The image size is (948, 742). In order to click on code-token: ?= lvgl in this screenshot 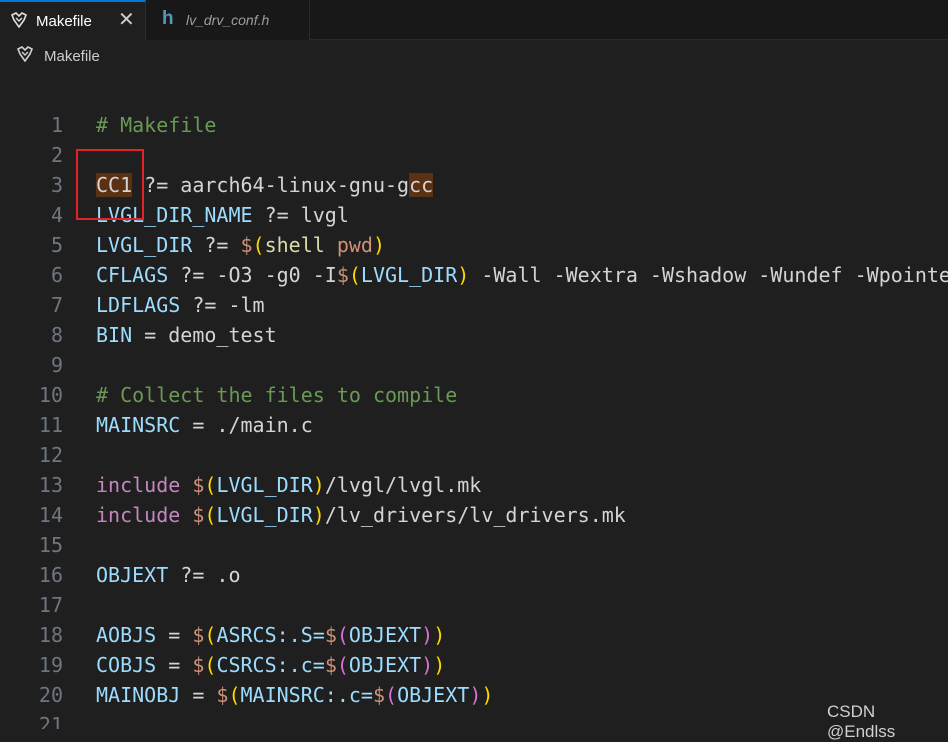, I will do `click(300, 215)`.